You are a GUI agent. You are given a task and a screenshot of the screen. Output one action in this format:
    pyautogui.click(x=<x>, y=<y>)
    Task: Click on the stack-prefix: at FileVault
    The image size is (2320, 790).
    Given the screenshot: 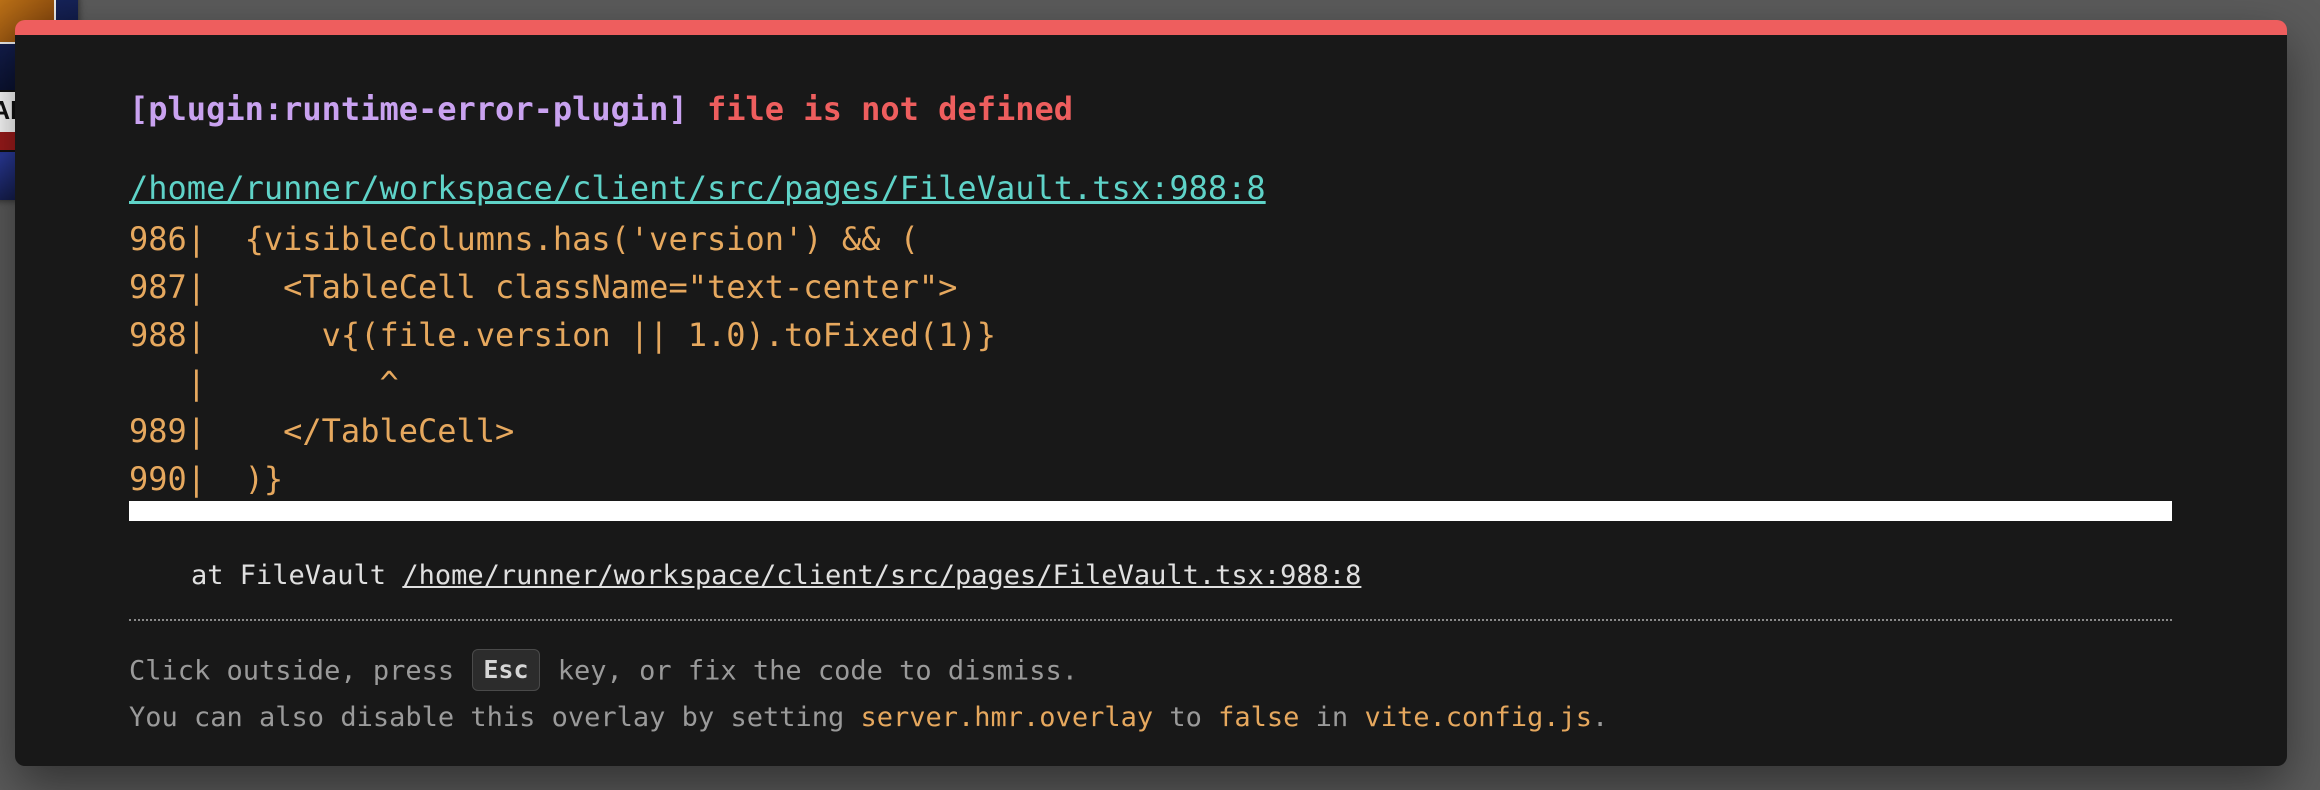 What is the action you would take?
    pyautogui.click(x=297, y=575)
    